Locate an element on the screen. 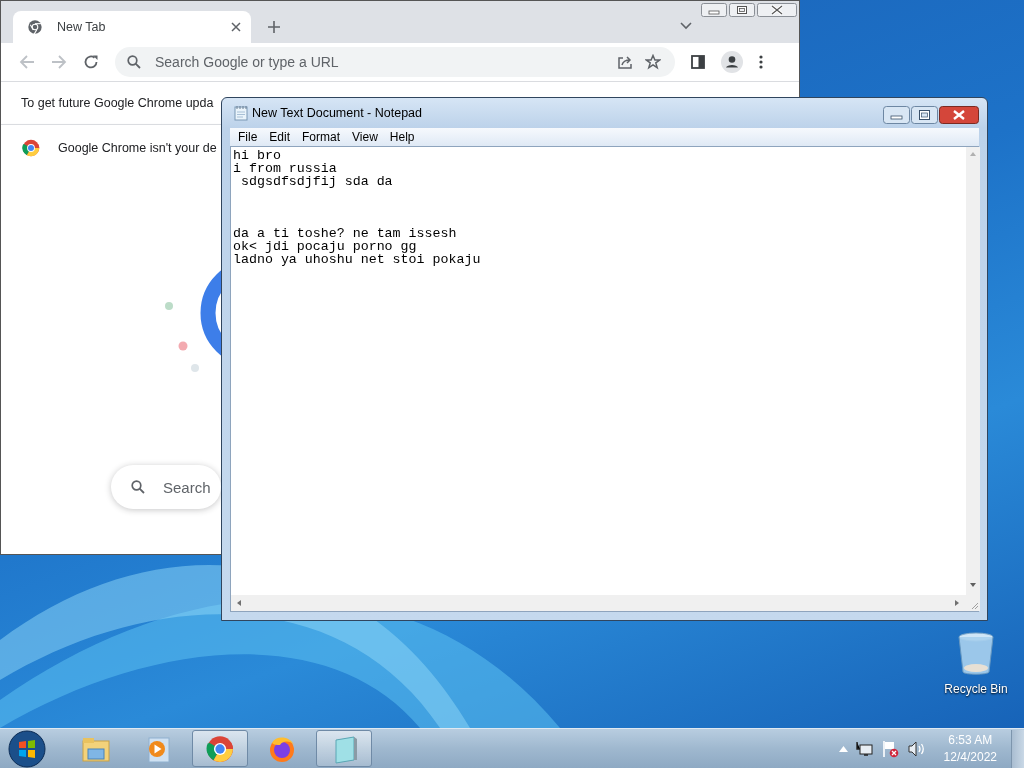 This screenshot has height=768, width=1024. plus-icon is located at coordinates (274, 27).